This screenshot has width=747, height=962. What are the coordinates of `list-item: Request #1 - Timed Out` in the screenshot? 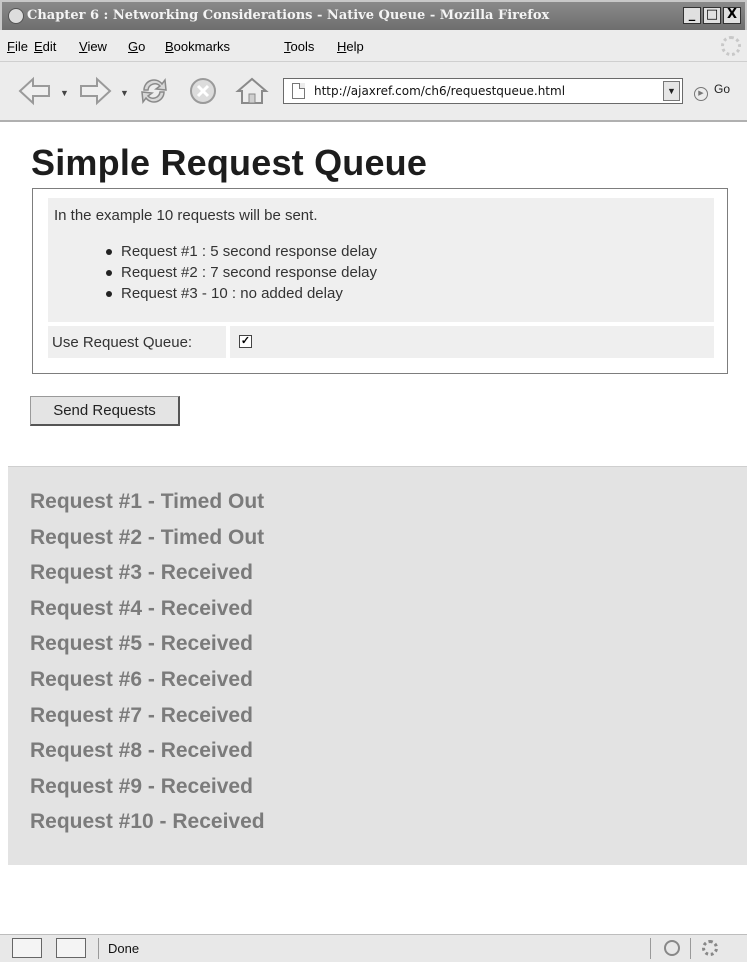 It's located at (147, 501).